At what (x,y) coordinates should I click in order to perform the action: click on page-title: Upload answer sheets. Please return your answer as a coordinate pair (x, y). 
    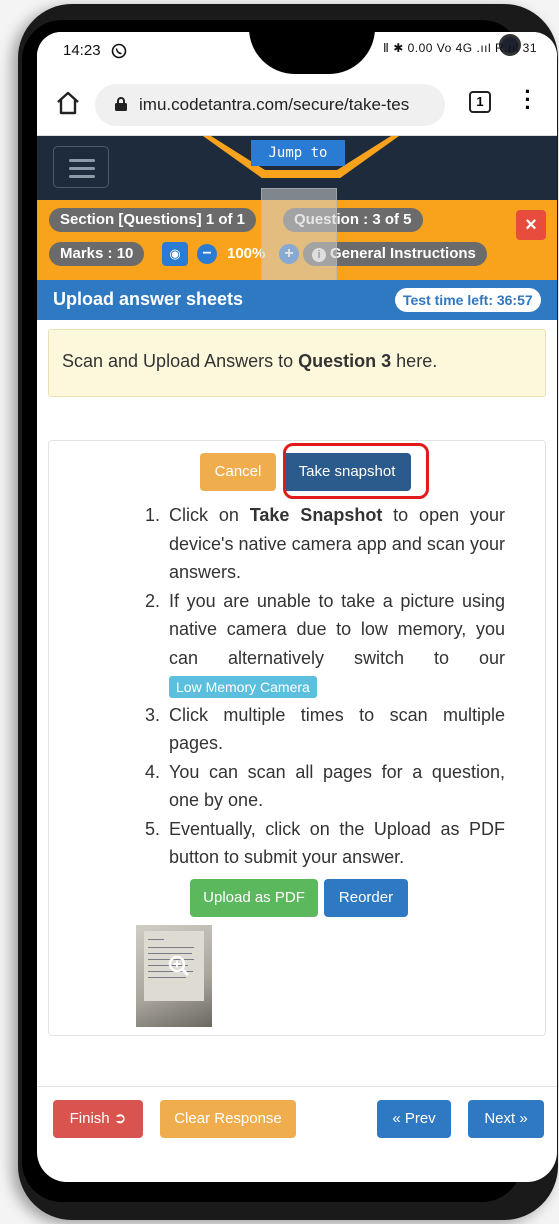
    Looking at the image, I should click on (148, 299).